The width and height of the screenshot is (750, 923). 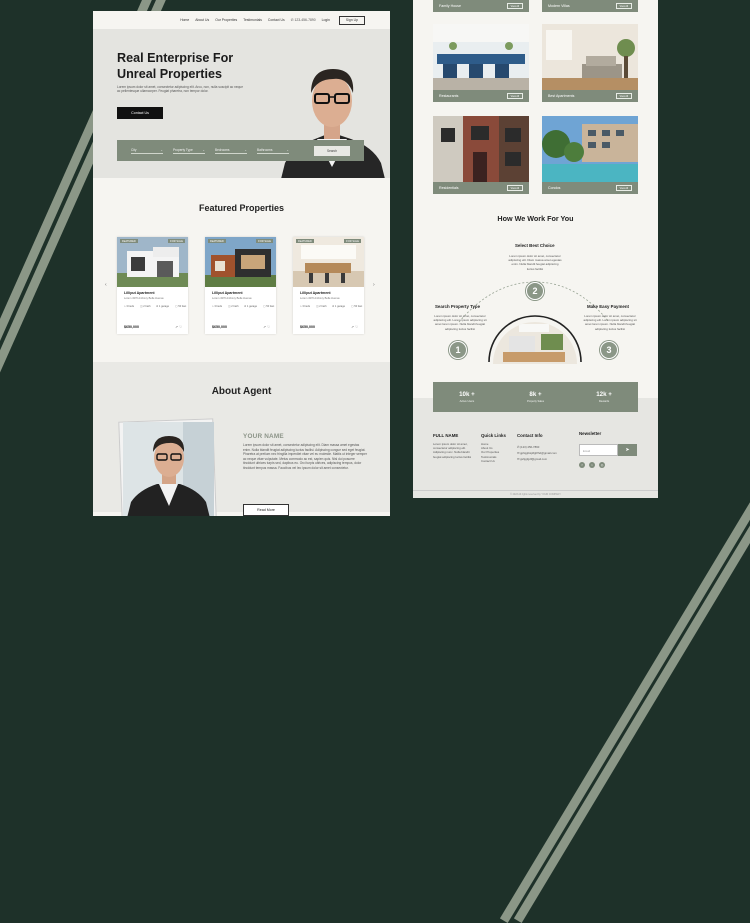 What do you see at coordinates (106, 285) in the screenshot?
I see `prev-arrow-icon: ‹` at bounding box center [106, 285].